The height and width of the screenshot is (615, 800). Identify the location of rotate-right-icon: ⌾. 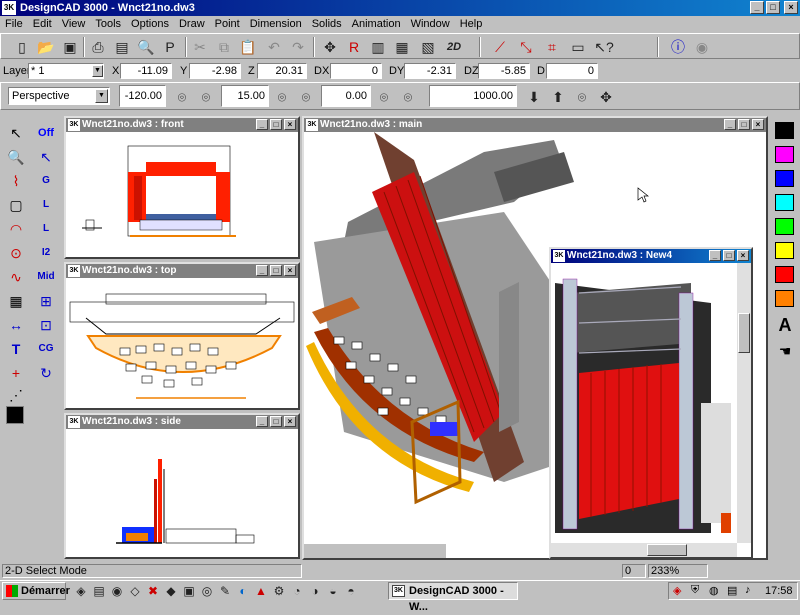
(206, 97).